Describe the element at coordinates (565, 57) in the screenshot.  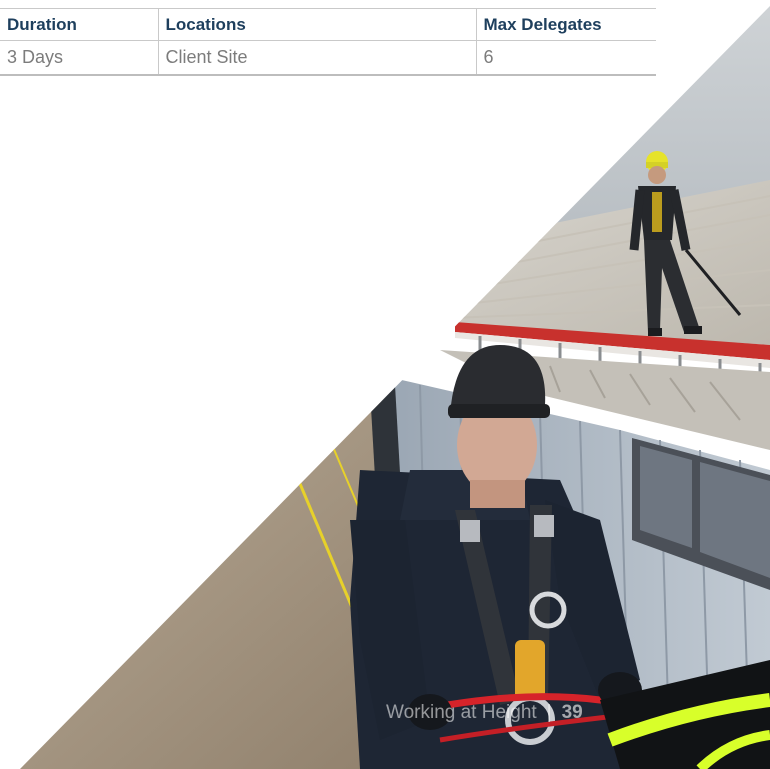
I see `cell-max-delegates: 6` at that location.